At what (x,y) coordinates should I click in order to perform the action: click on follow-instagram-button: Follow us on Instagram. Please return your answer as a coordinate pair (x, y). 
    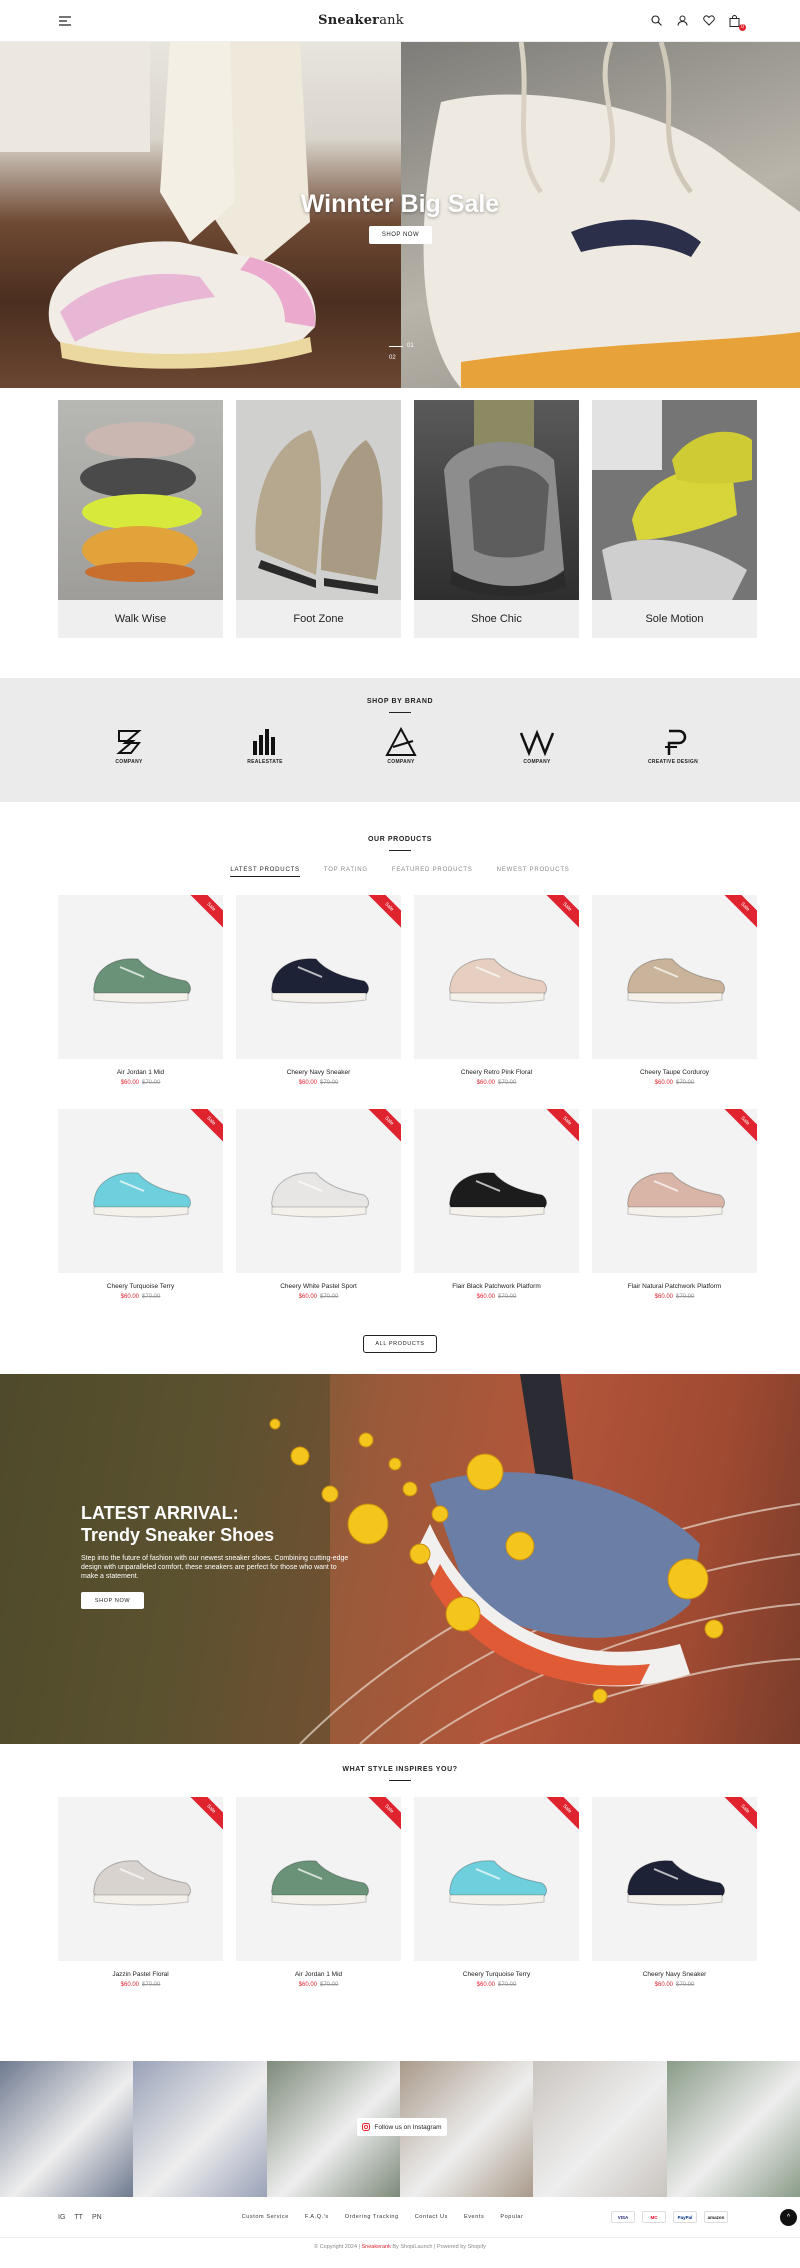
    Looking at the image, I should click on (402, 2127).